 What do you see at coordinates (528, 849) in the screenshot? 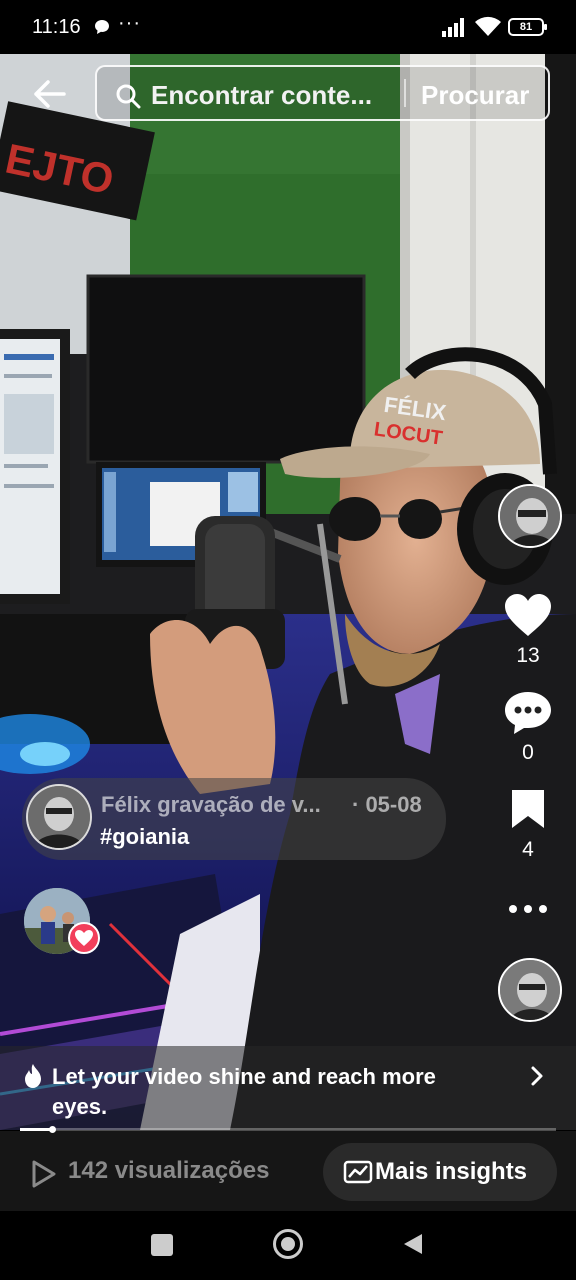
I see `saves-count: 4` at bounding box center [528, 849].